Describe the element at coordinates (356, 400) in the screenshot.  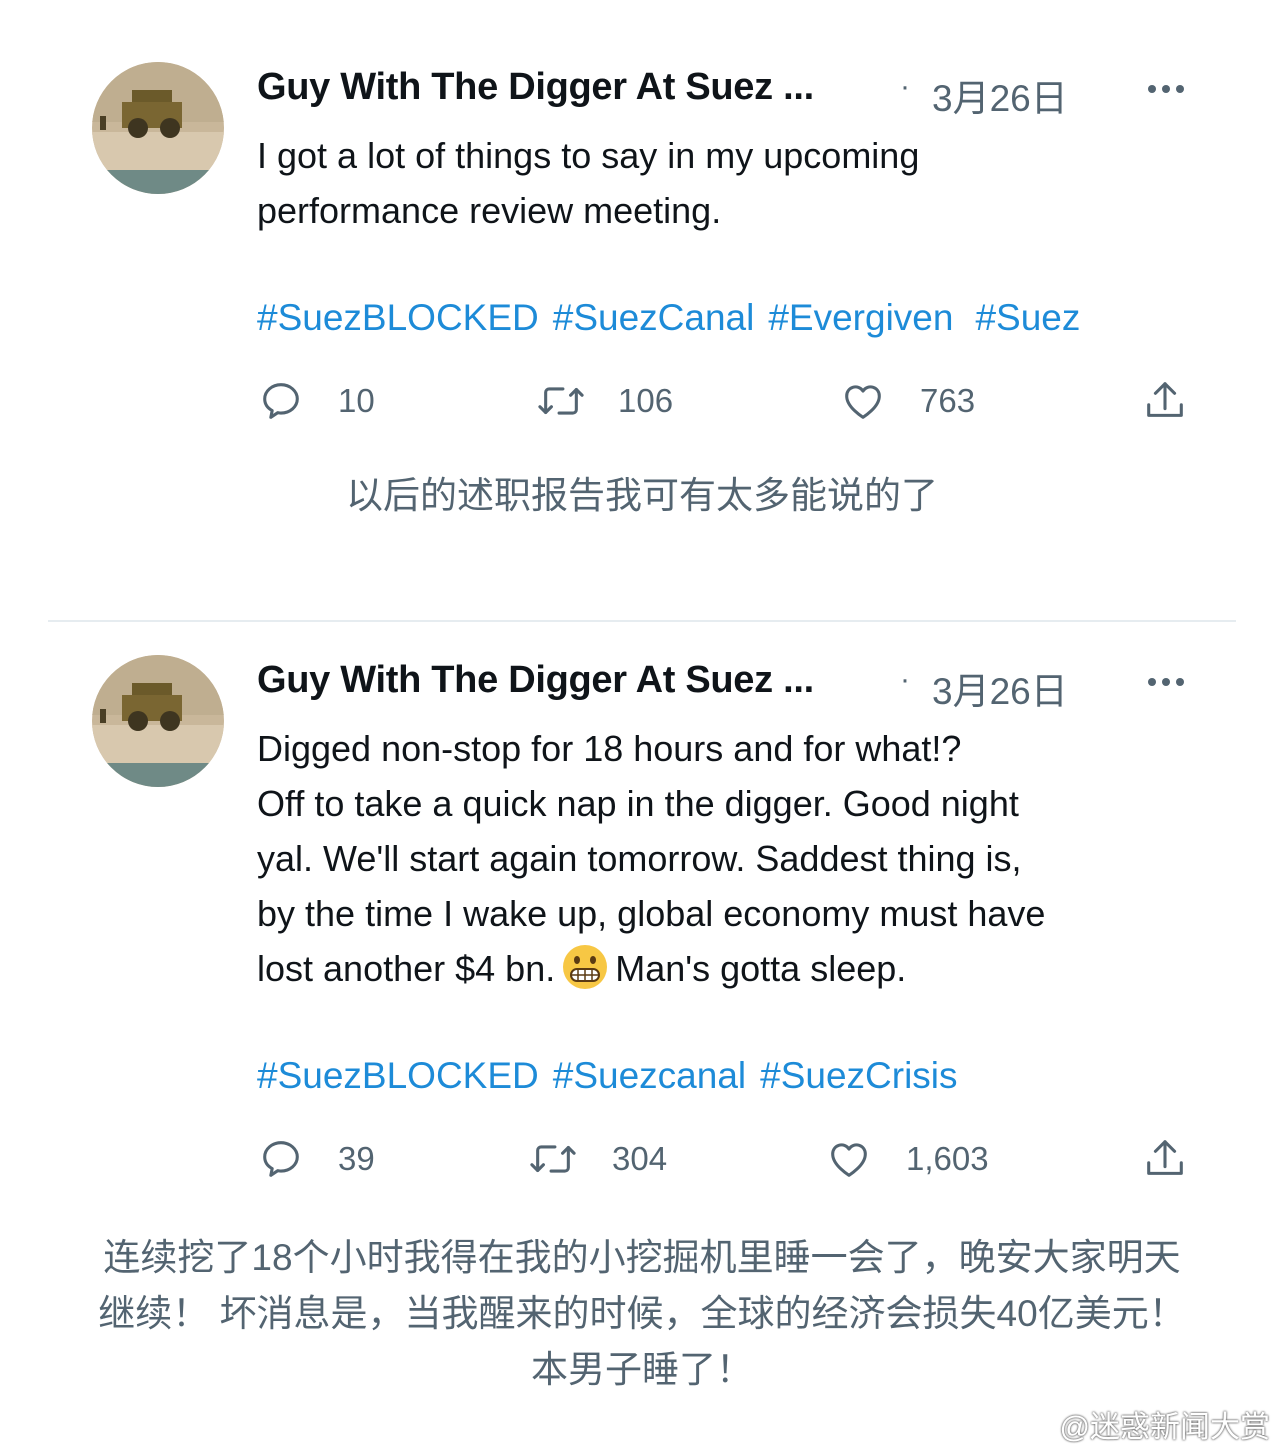
I see `reply-count: 10` at that location.